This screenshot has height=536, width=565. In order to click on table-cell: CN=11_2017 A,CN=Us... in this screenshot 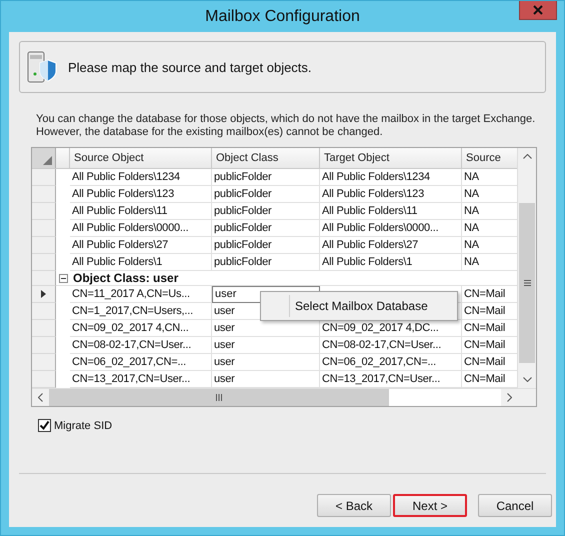, I will do `click(141, 294)`.